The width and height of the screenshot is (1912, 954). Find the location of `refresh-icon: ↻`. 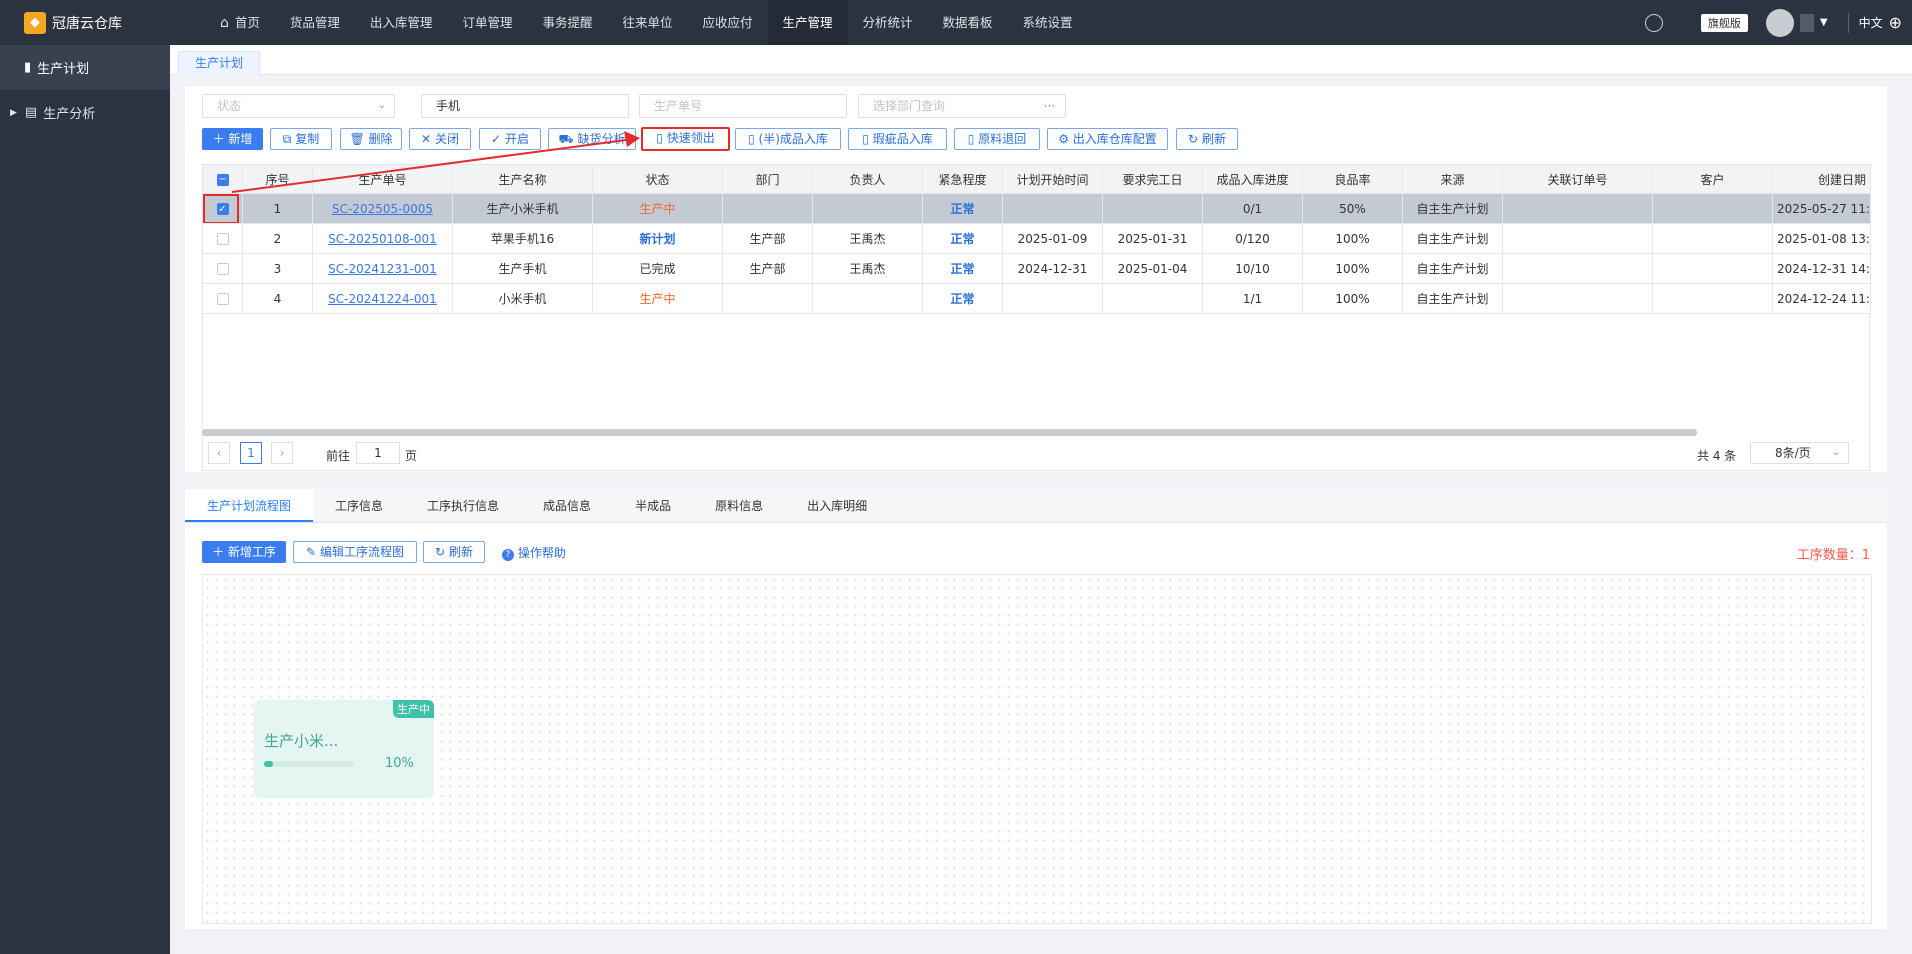

refresh-icon: ↻ is located at coordinates (440, 552).